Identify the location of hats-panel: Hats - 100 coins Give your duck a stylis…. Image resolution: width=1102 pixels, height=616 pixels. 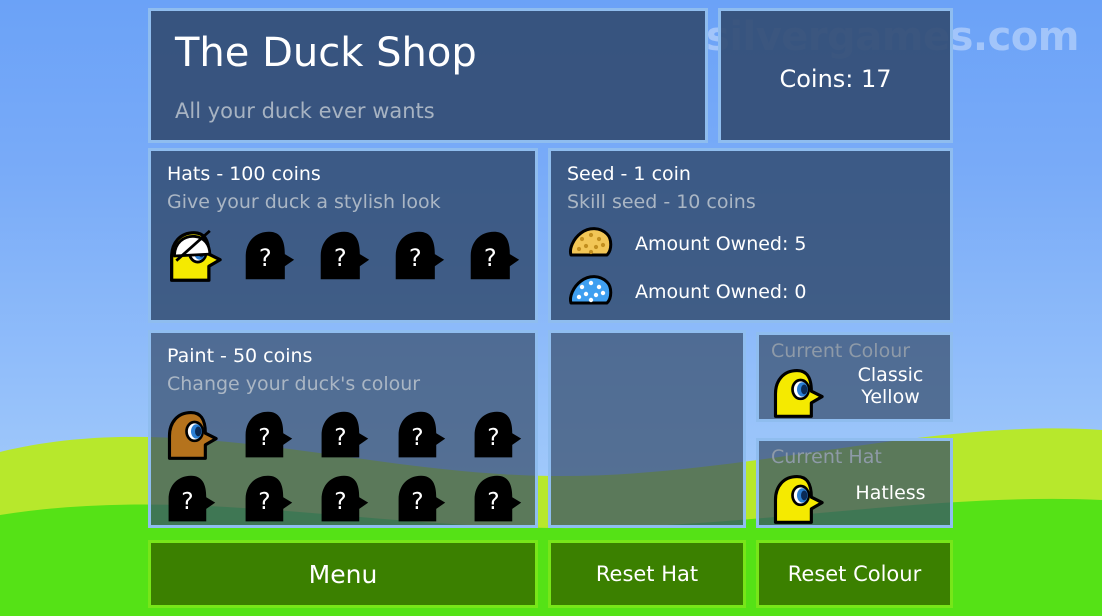
(343, 235).